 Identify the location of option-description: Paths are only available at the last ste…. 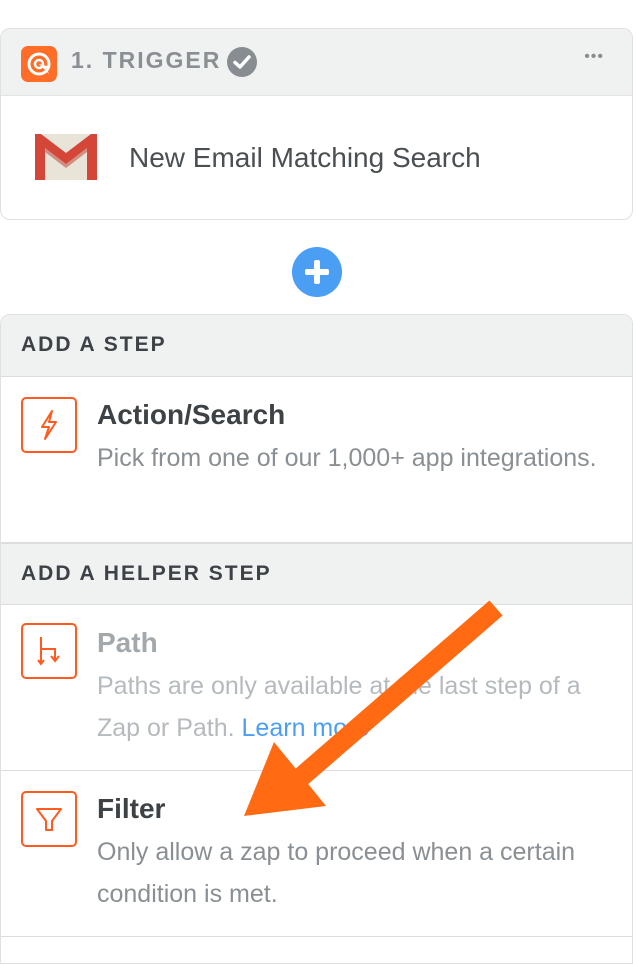
(357, 707).